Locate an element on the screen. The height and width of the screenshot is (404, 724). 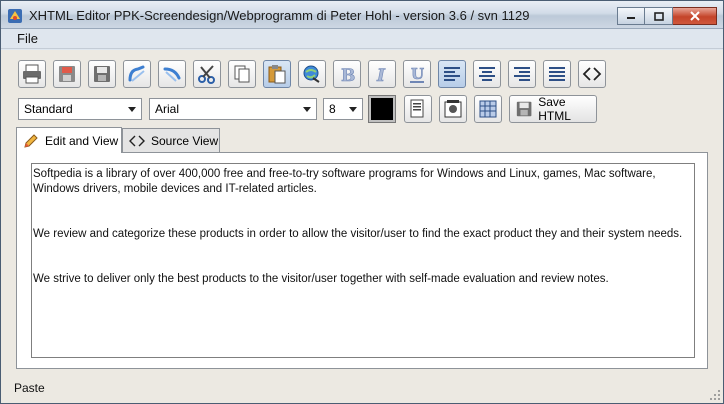
style-select: Standard is located at coordinates (80, 109).